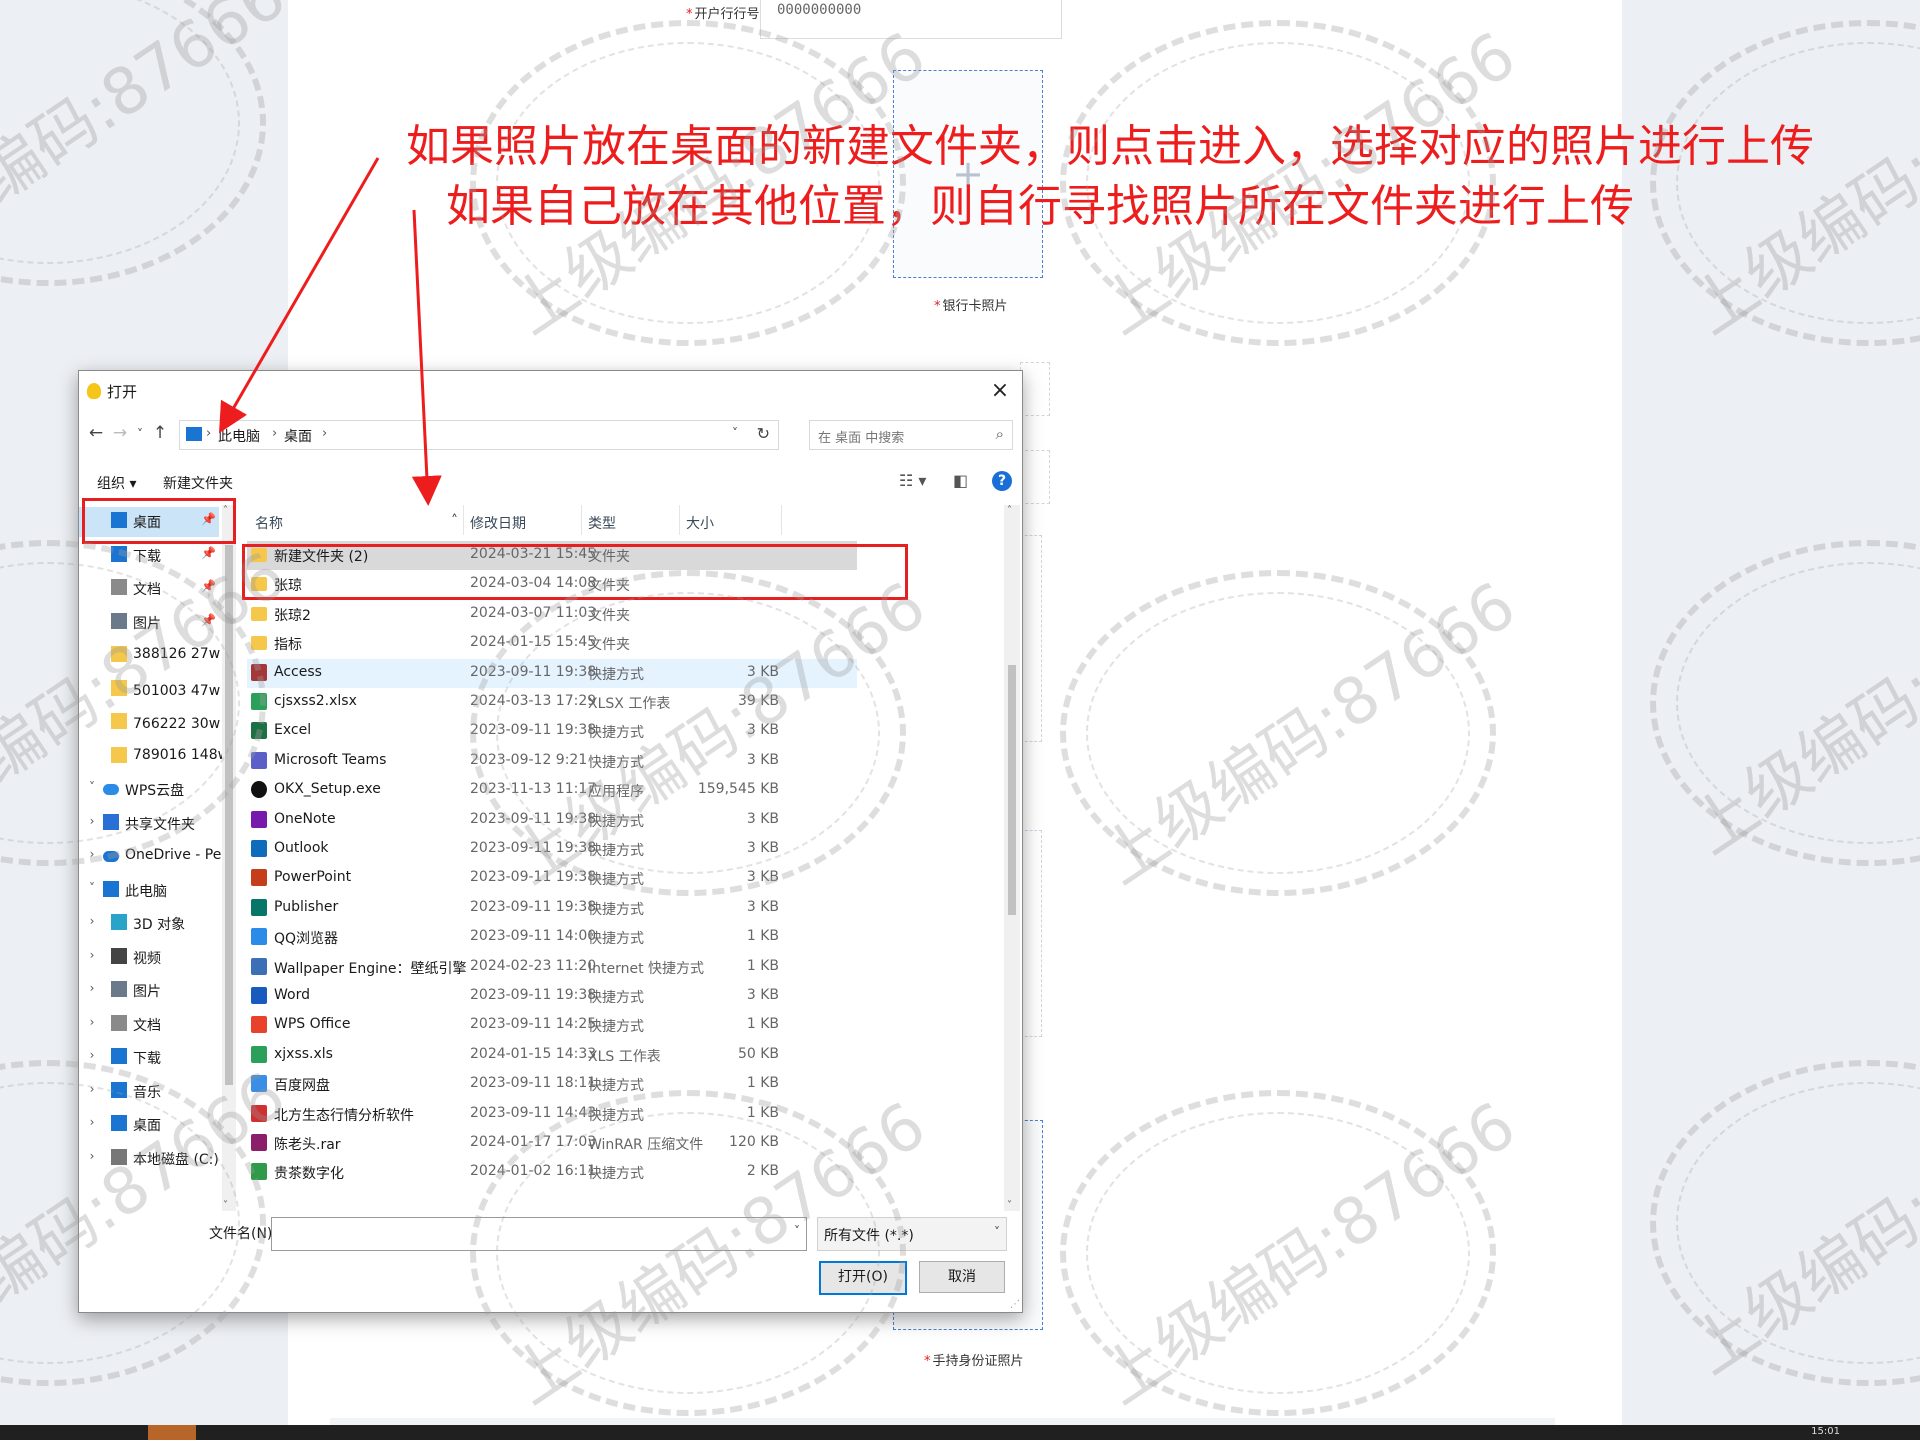 The image size is (1920, 1440). Describe the element at coordinates (370, 968) in the screenshot. I see `file-name: Wallpaper Engine：壁纸引擎` at that location.